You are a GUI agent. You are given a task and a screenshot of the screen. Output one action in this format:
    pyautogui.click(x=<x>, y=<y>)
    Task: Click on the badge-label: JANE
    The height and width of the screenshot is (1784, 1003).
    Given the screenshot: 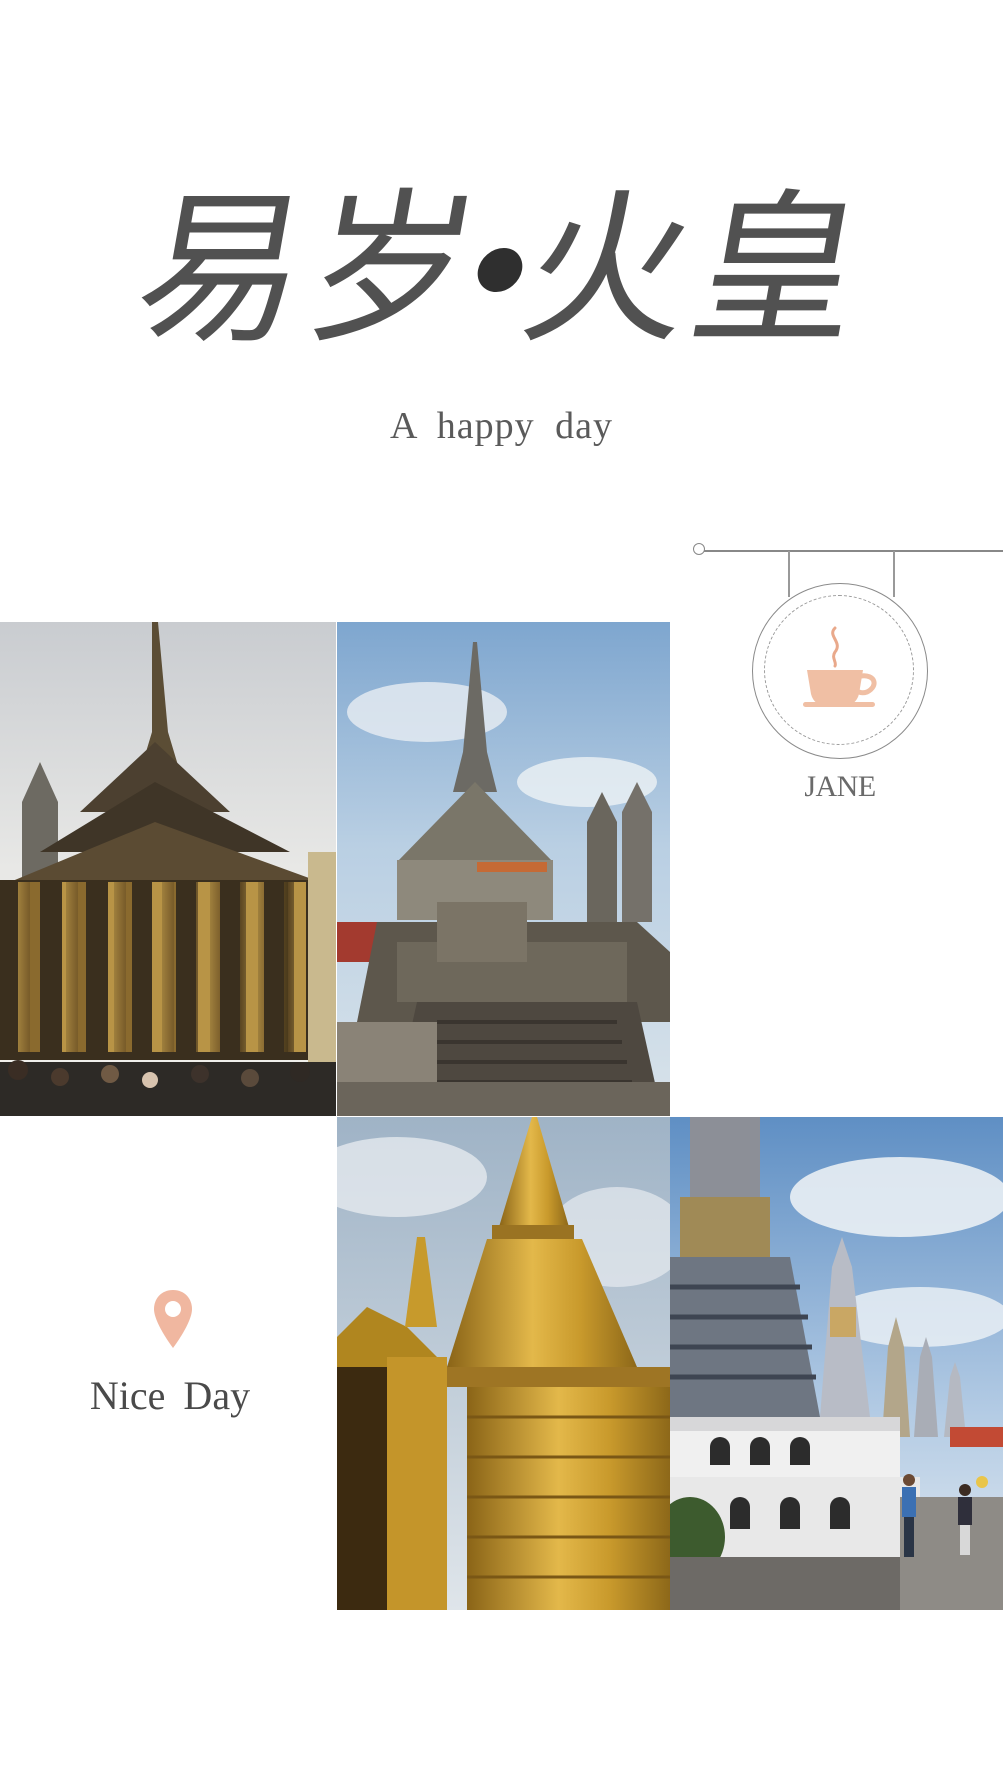 What is the action you would take?
    pyautogui.click(x=840, y=786)
    